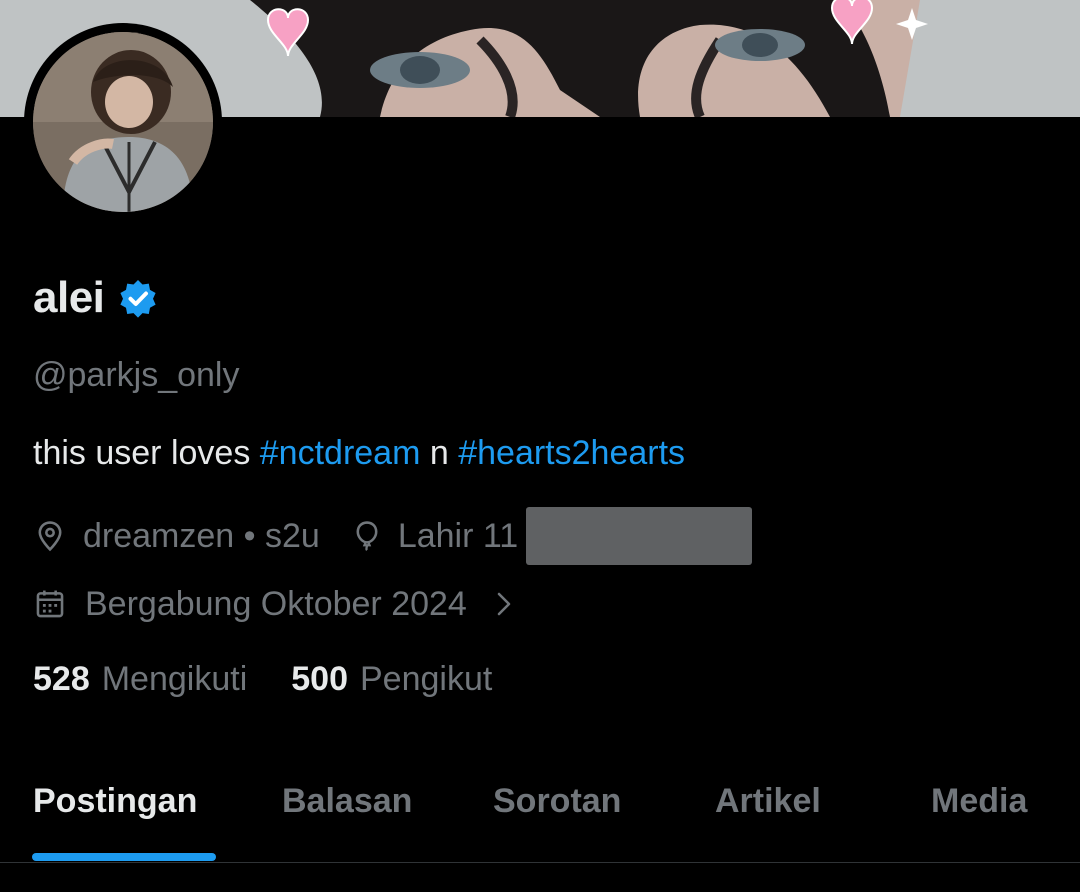 This screenshot has height=892, width=1080. What do you see at coordinates (174, 679) in the screenshot?
I see `following-label: Mengikuti` at bounding box center [174, 679].